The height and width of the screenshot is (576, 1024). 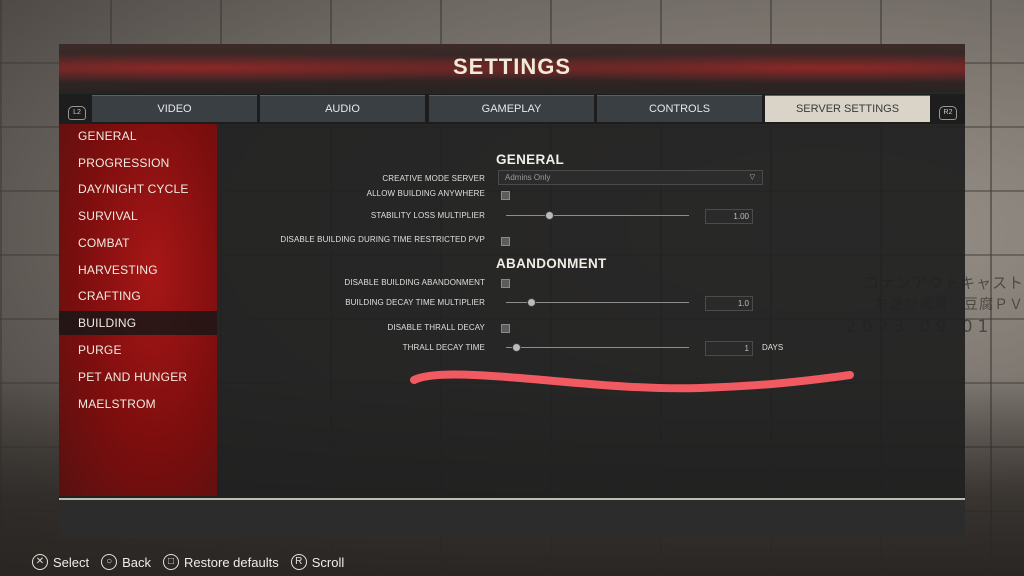 What do you see at coordinates (597, 302) in the screenshot?
I see `decay-multiplier-slider` at bounding box center [597, 302].